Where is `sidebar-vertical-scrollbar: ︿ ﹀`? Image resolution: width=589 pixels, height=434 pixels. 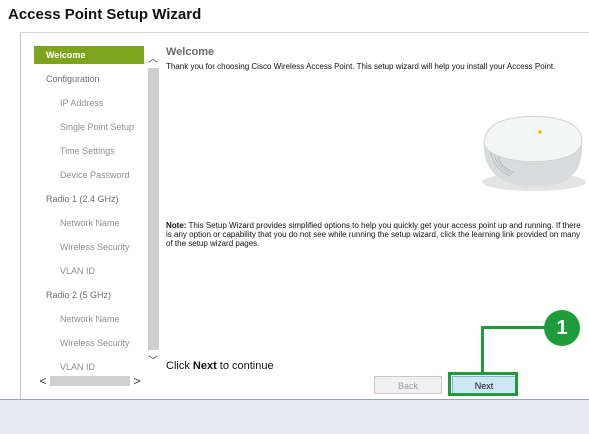
sidebar-vertical-scrollbar: ︿ ﹀ is located at coordinates (153, 208).